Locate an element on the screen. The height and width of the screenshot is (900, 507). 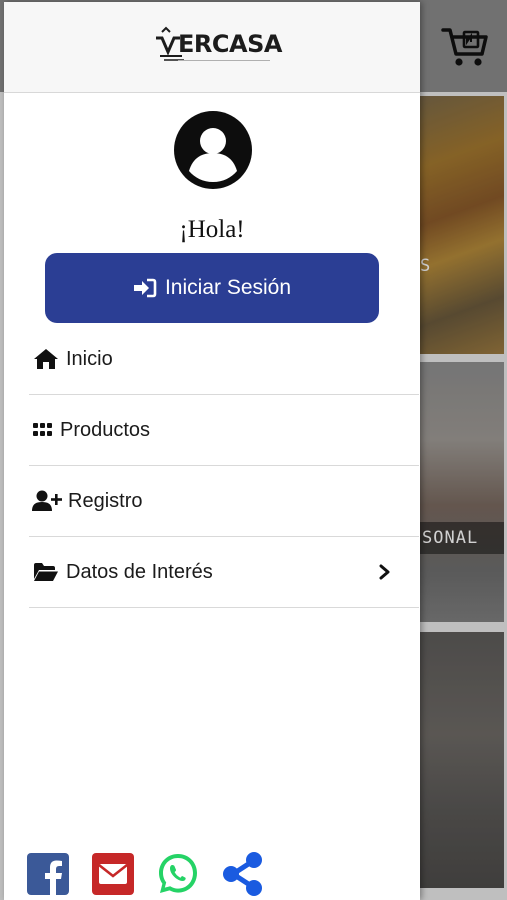
menu-item-inicio: Inicio is located at coordinates (224, 359).